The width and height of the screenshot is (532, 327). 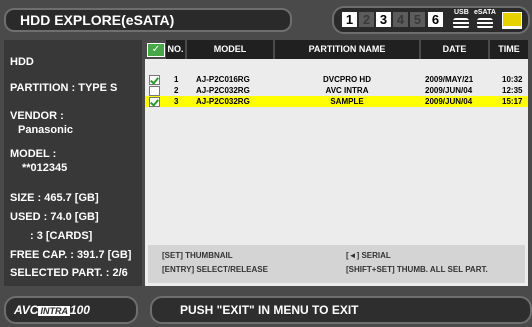 I want to click on vendor-label: VENDOR :, so click(x=37, y=116).